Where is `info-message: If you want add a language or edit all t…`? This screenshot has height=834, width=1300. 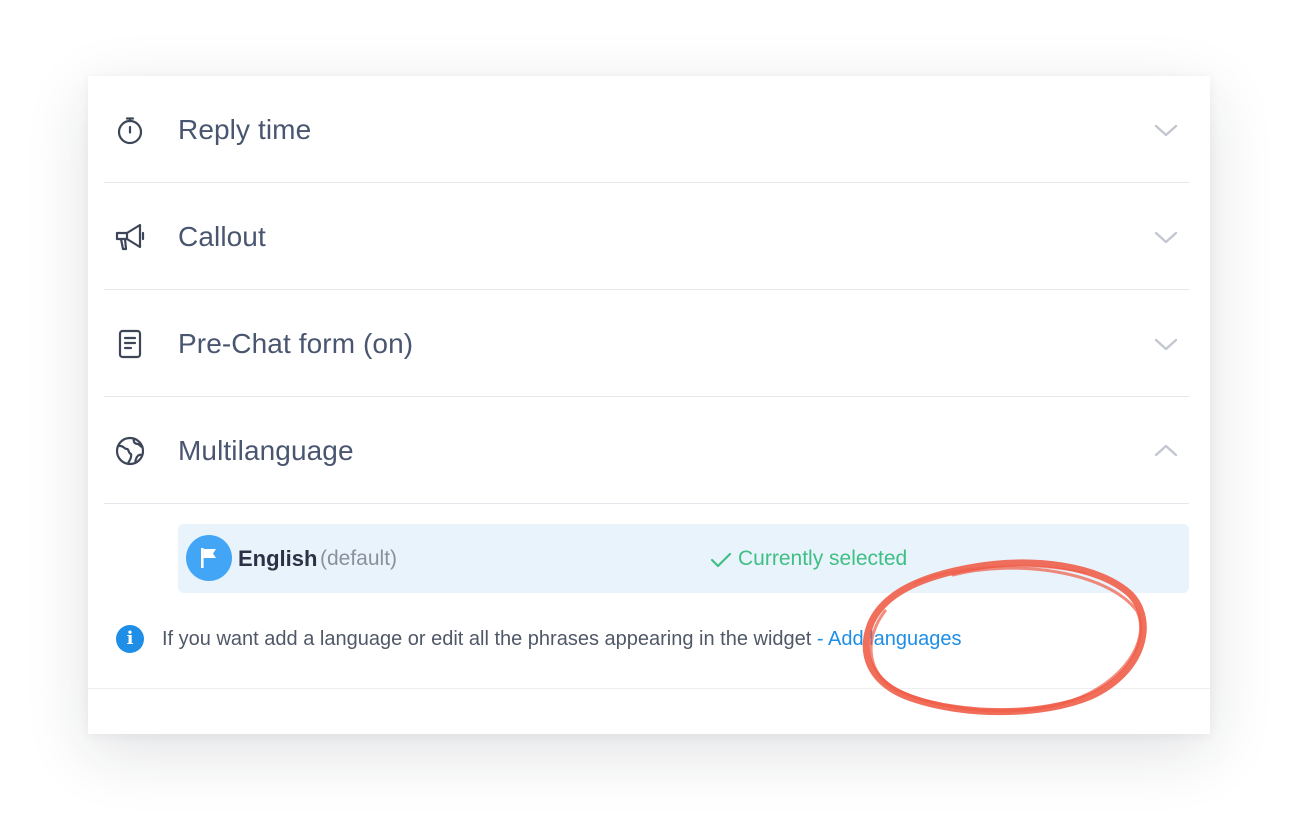
info-message: If you want add a language or edit all t… is located at coordinates (487, 639).